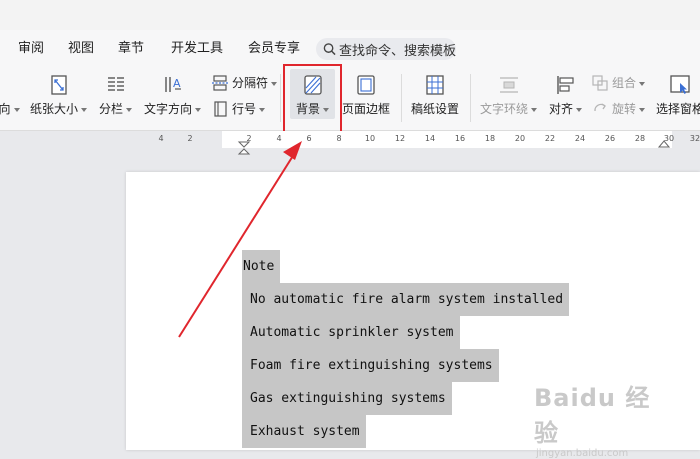 This screenshot has width=700, height=459. Describe the element at coordinates (600, 106) in the screenshot. I see `rotate-icon` at that location.